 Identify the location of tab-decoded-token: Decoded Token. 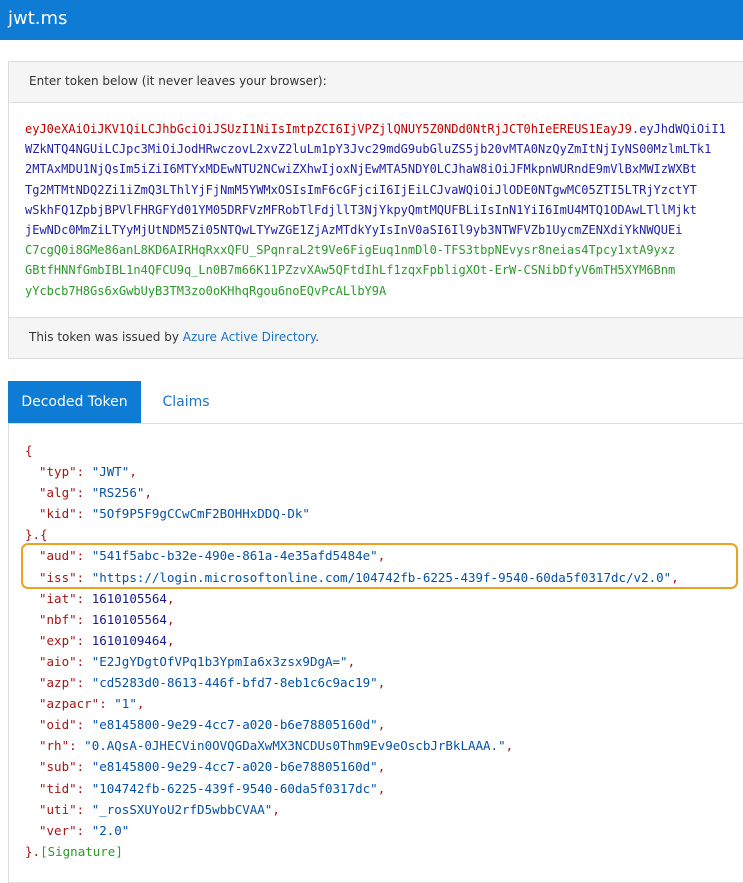
(74, 402).